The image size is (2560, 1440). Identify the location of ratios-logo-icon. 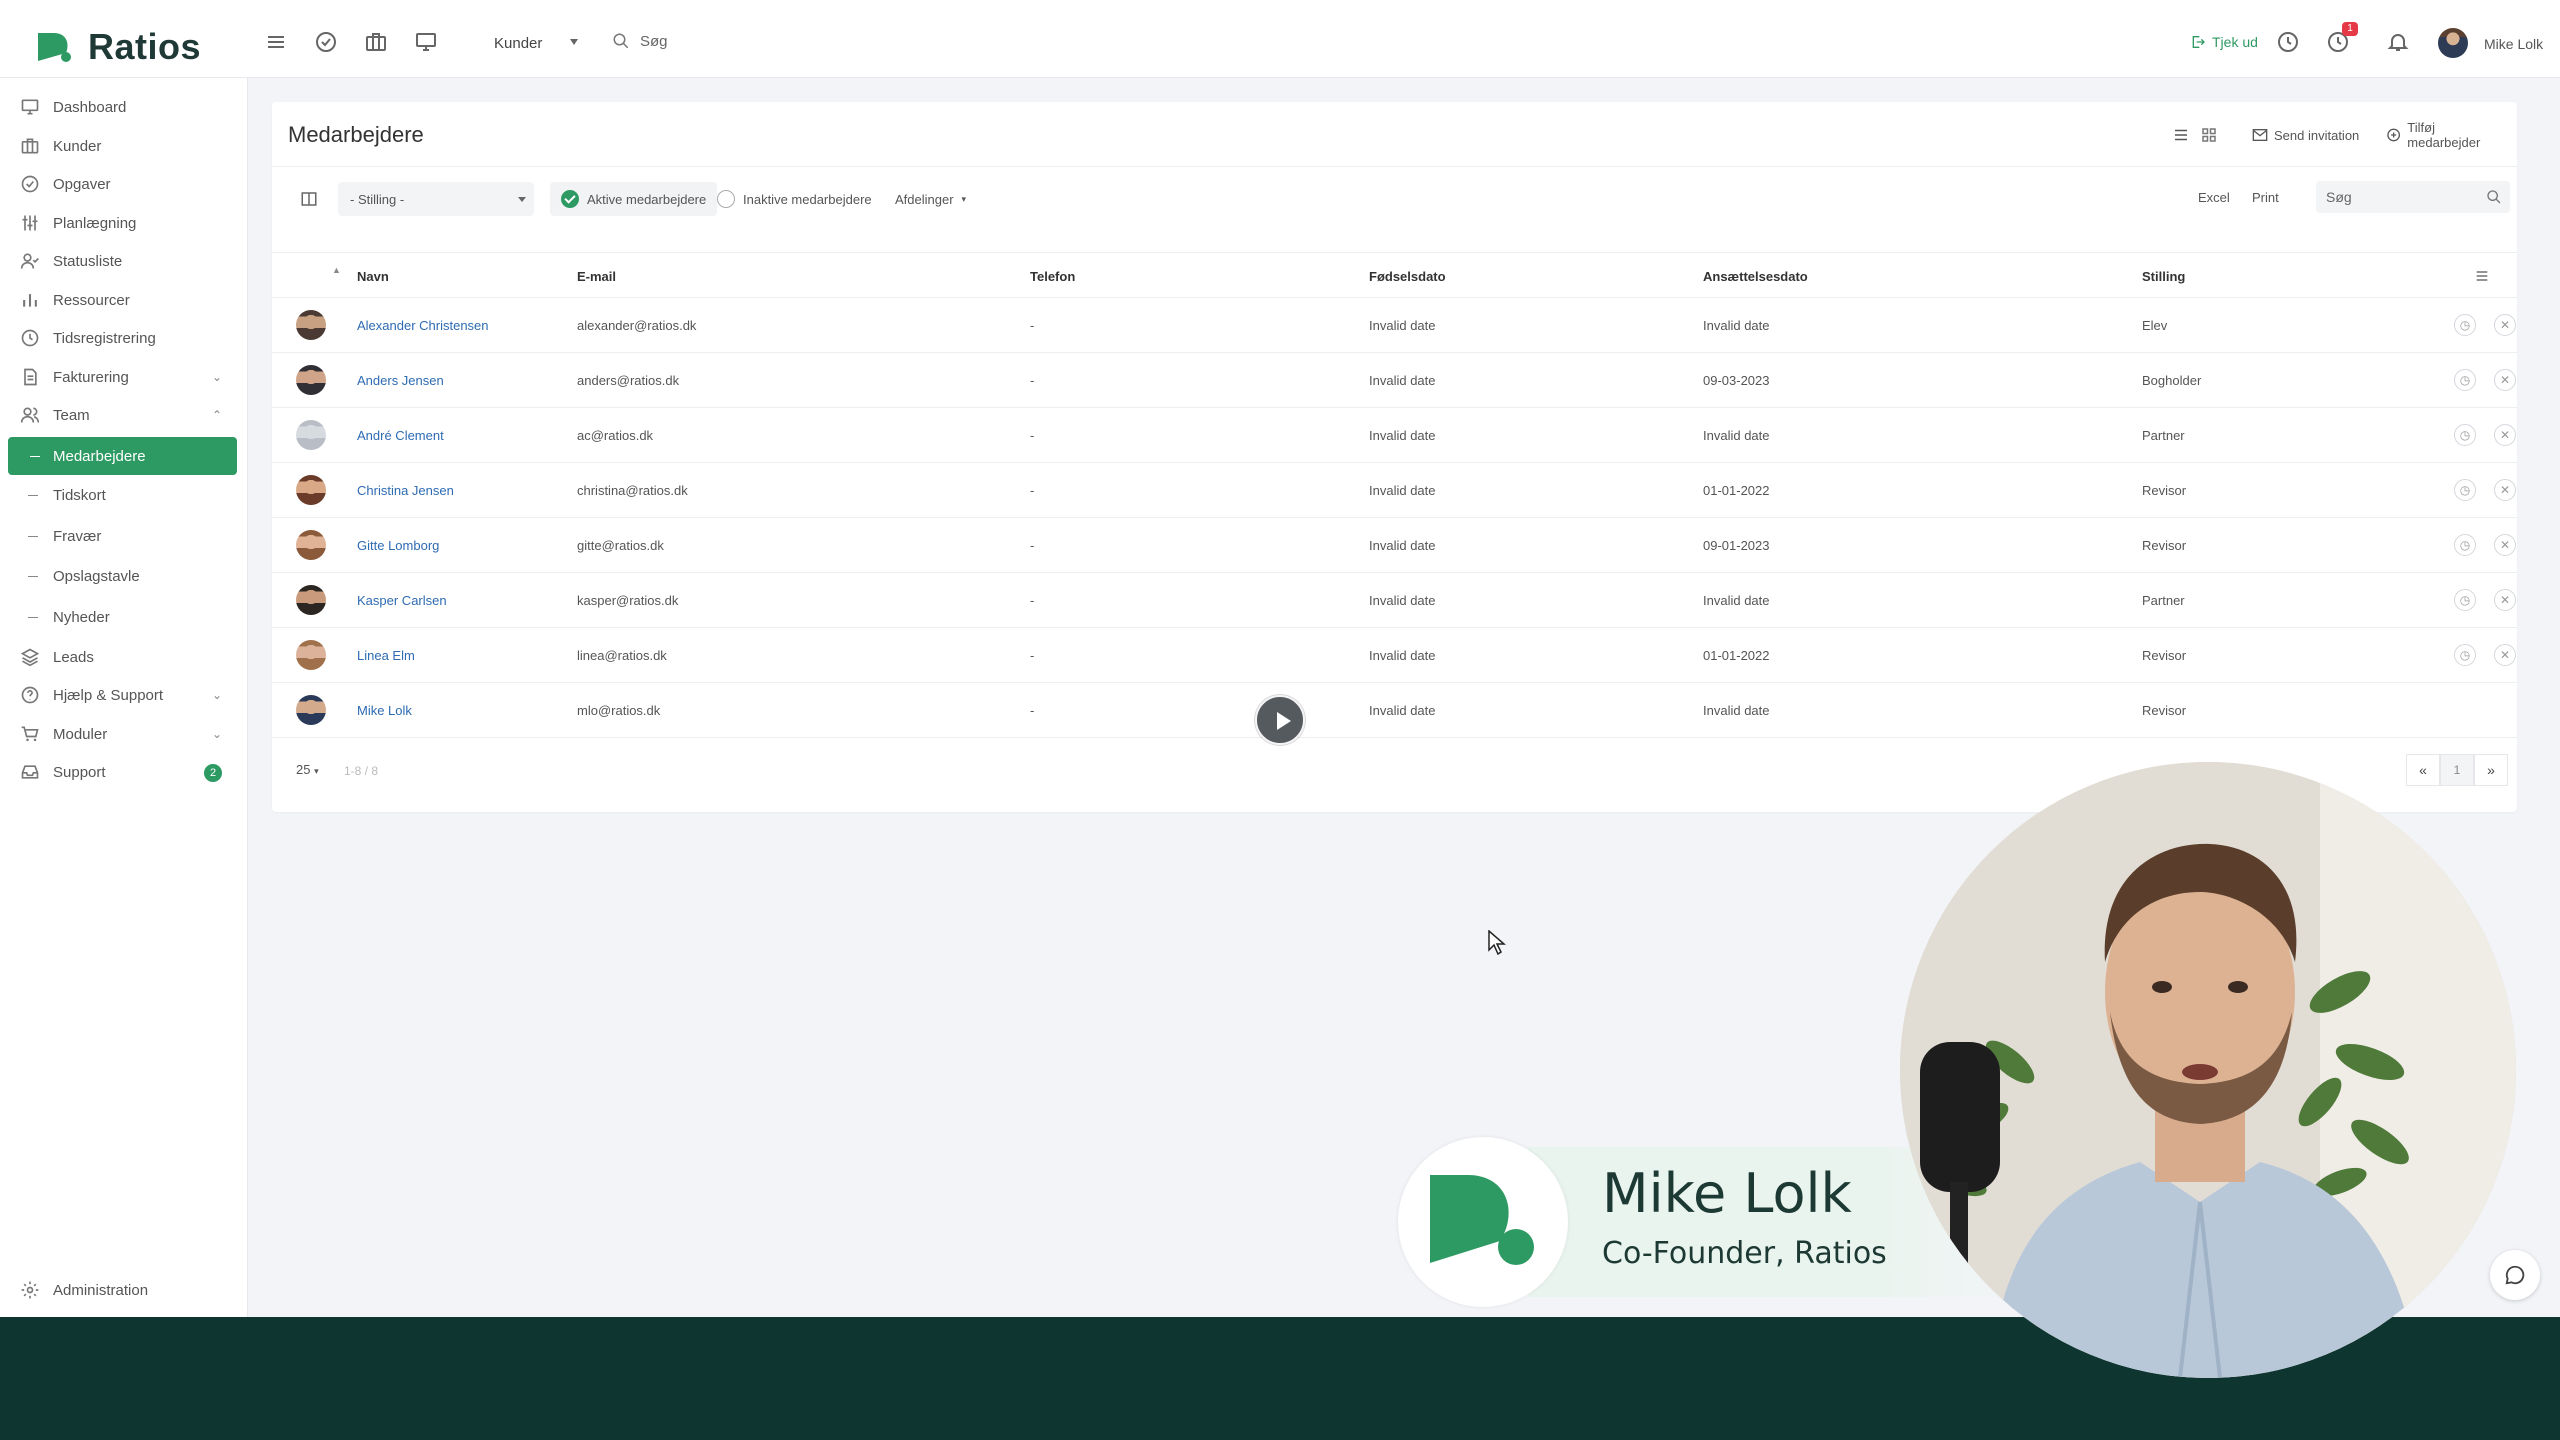
(1482, 1220).